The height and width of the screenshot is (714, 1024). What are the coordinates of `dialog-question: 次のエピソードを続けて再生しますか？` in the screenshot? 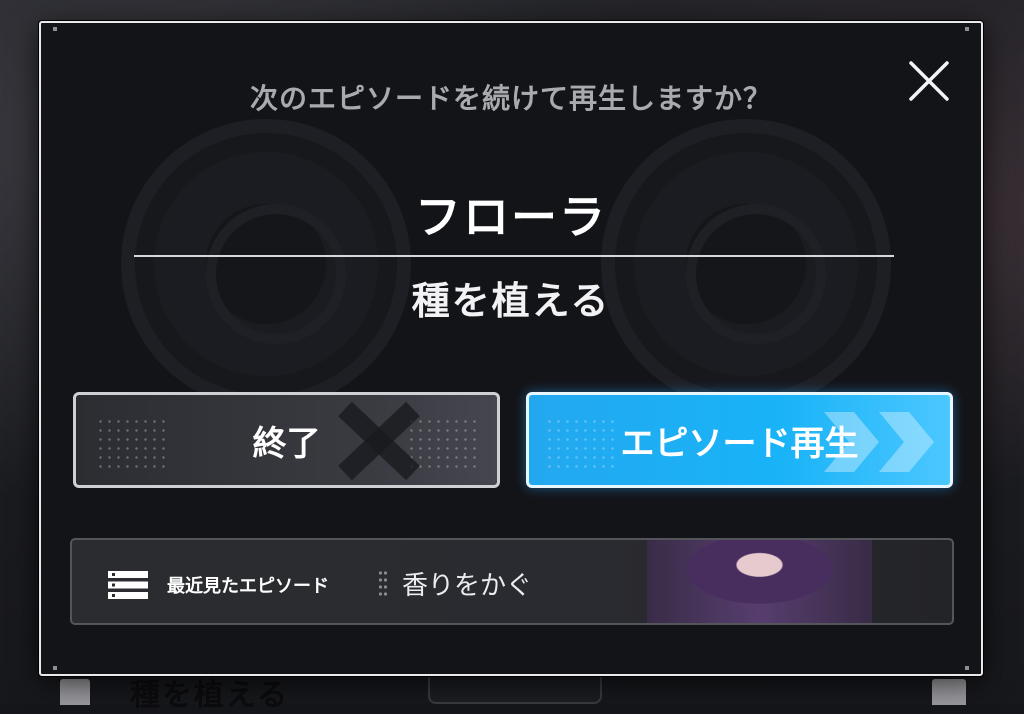 It's located at (510, 98).